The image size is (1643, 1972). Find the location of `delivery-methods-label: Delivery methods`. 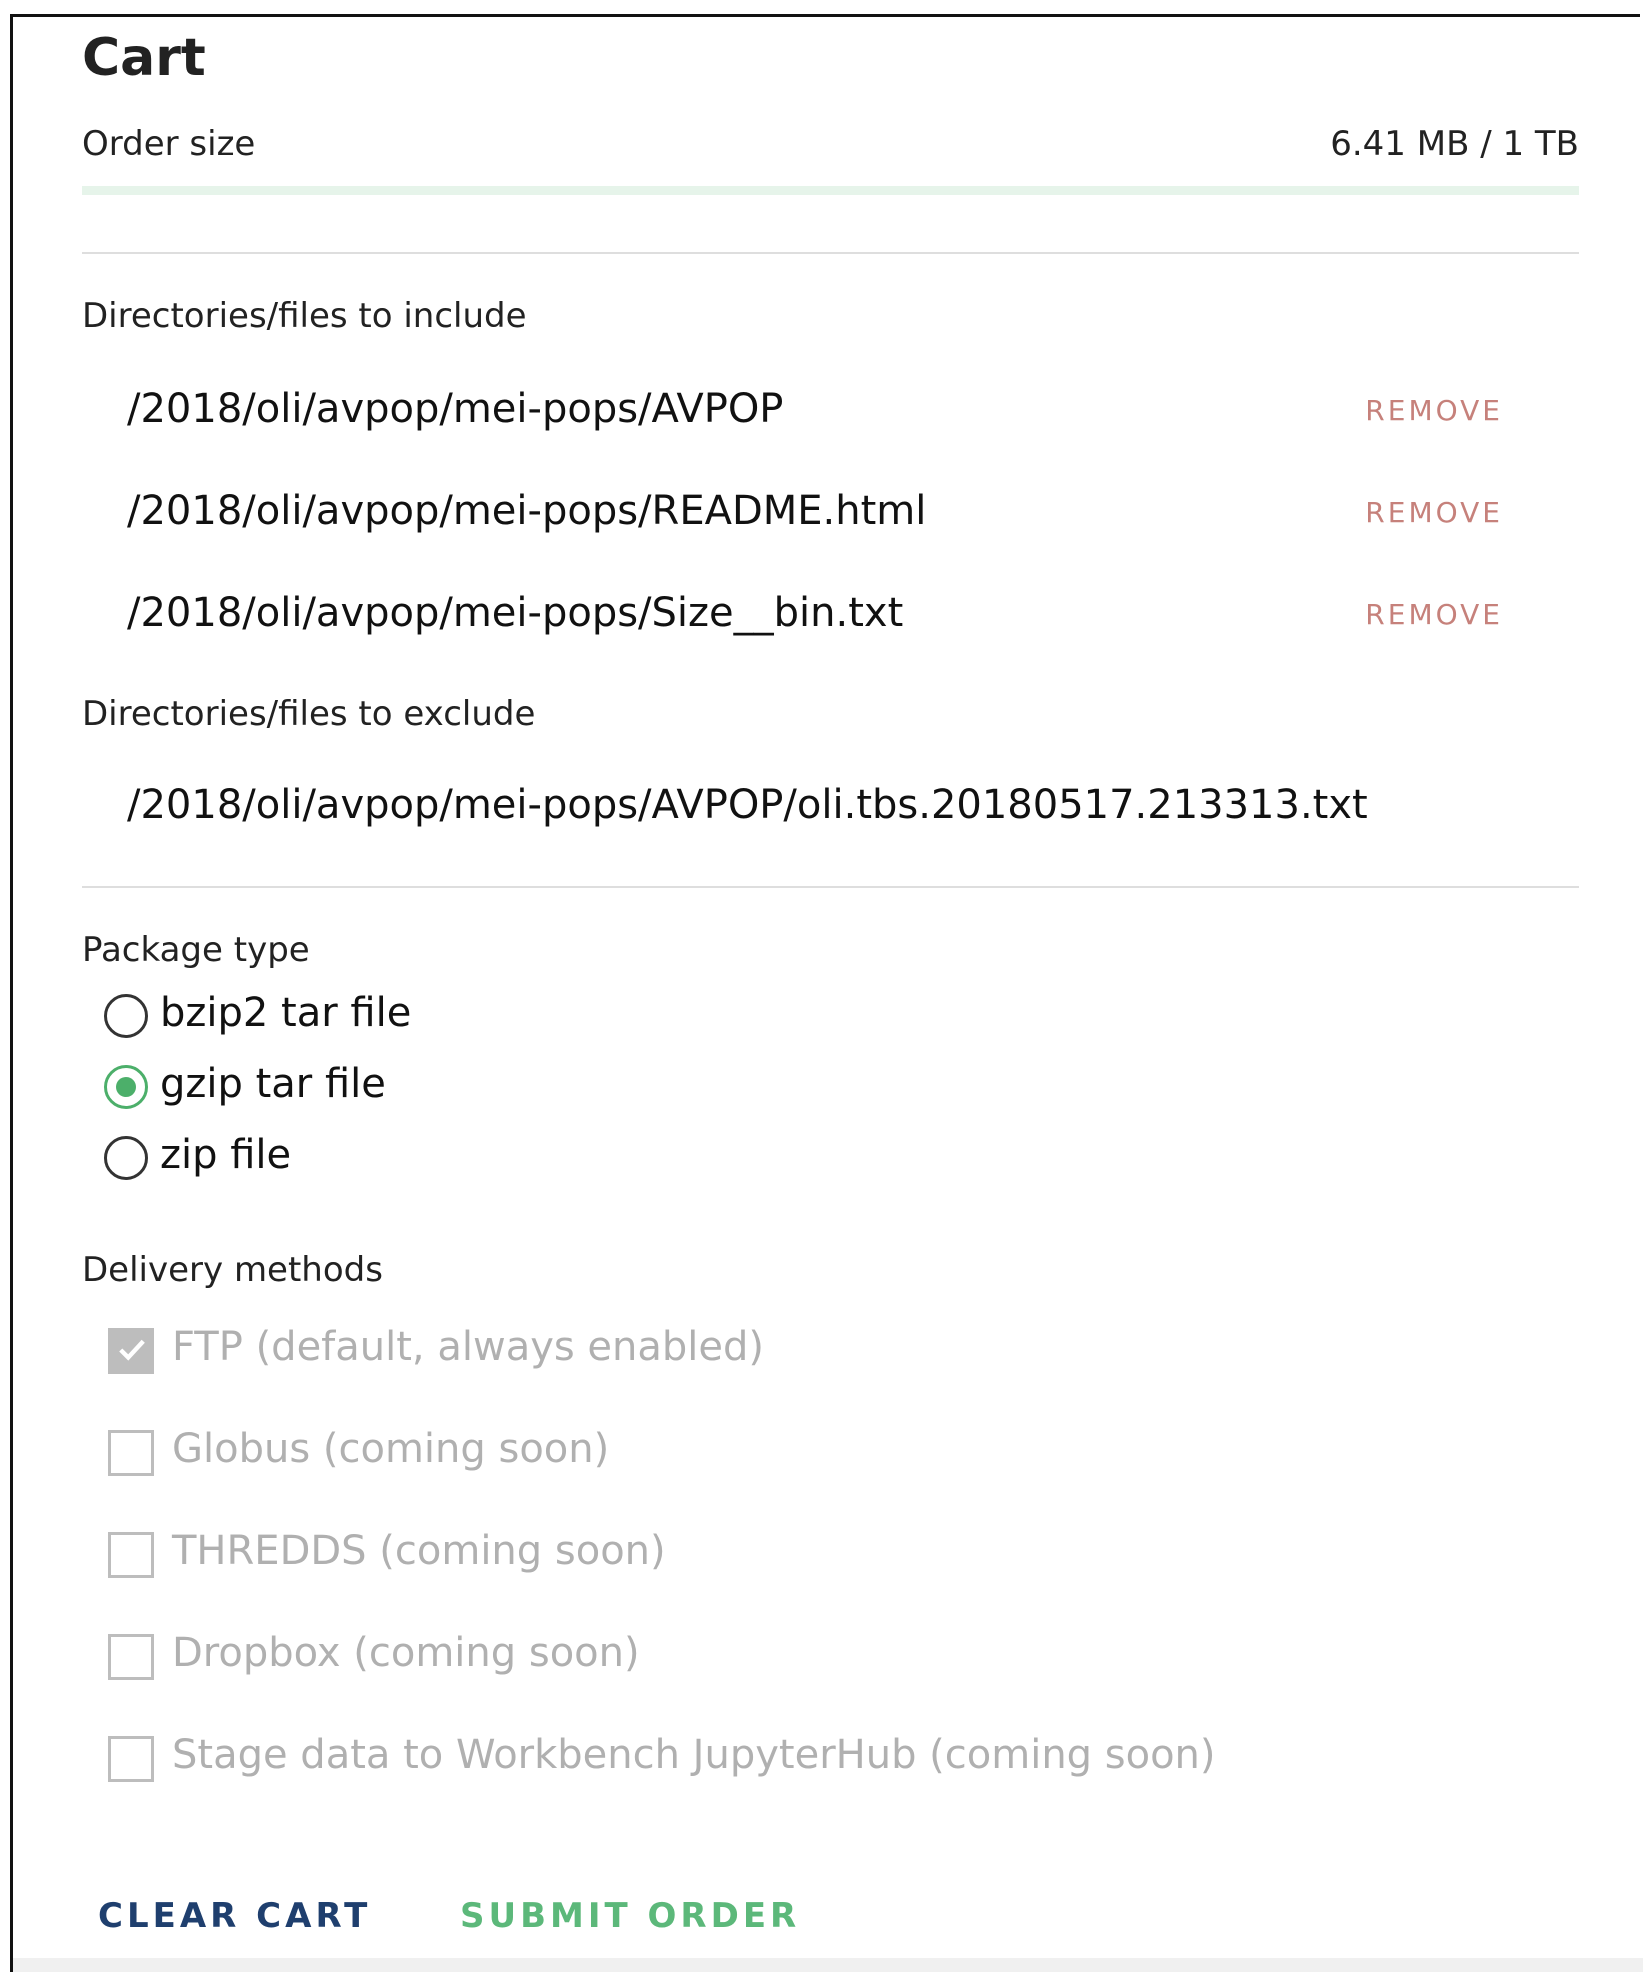

delivery-methods-label: Delivery methods is located at coordinates (232, 1270).